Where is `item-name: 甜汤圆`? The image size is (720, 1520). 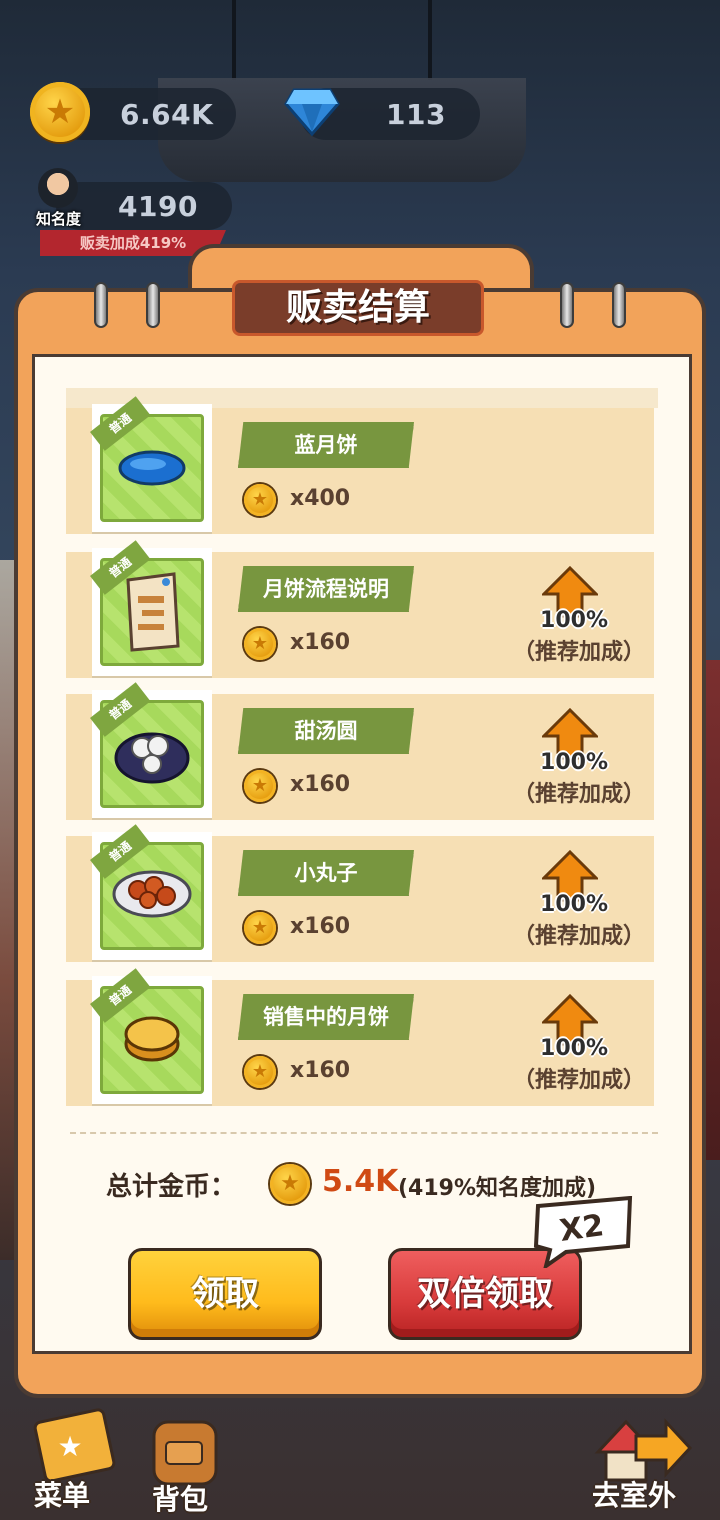
item-name: 甜汤圆 is located at coordinates (326, 731).